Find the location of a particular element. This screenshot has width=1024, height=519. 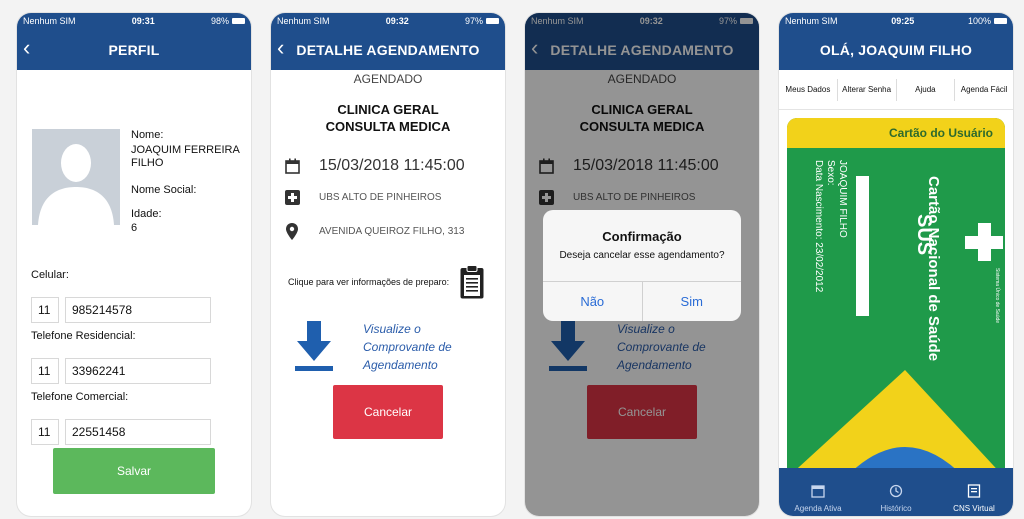

tab-alterar-senha: Alterar Senha is located at coordinates (867, 89).